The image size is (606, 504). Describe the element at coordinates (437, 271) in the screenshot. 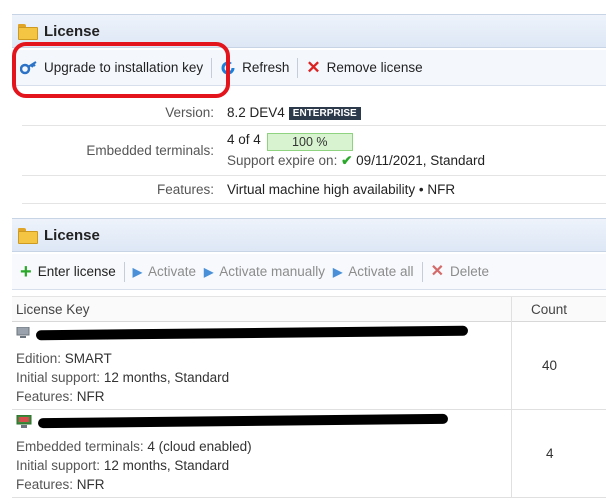

I see `delete-x-icon: ✕` at that location.